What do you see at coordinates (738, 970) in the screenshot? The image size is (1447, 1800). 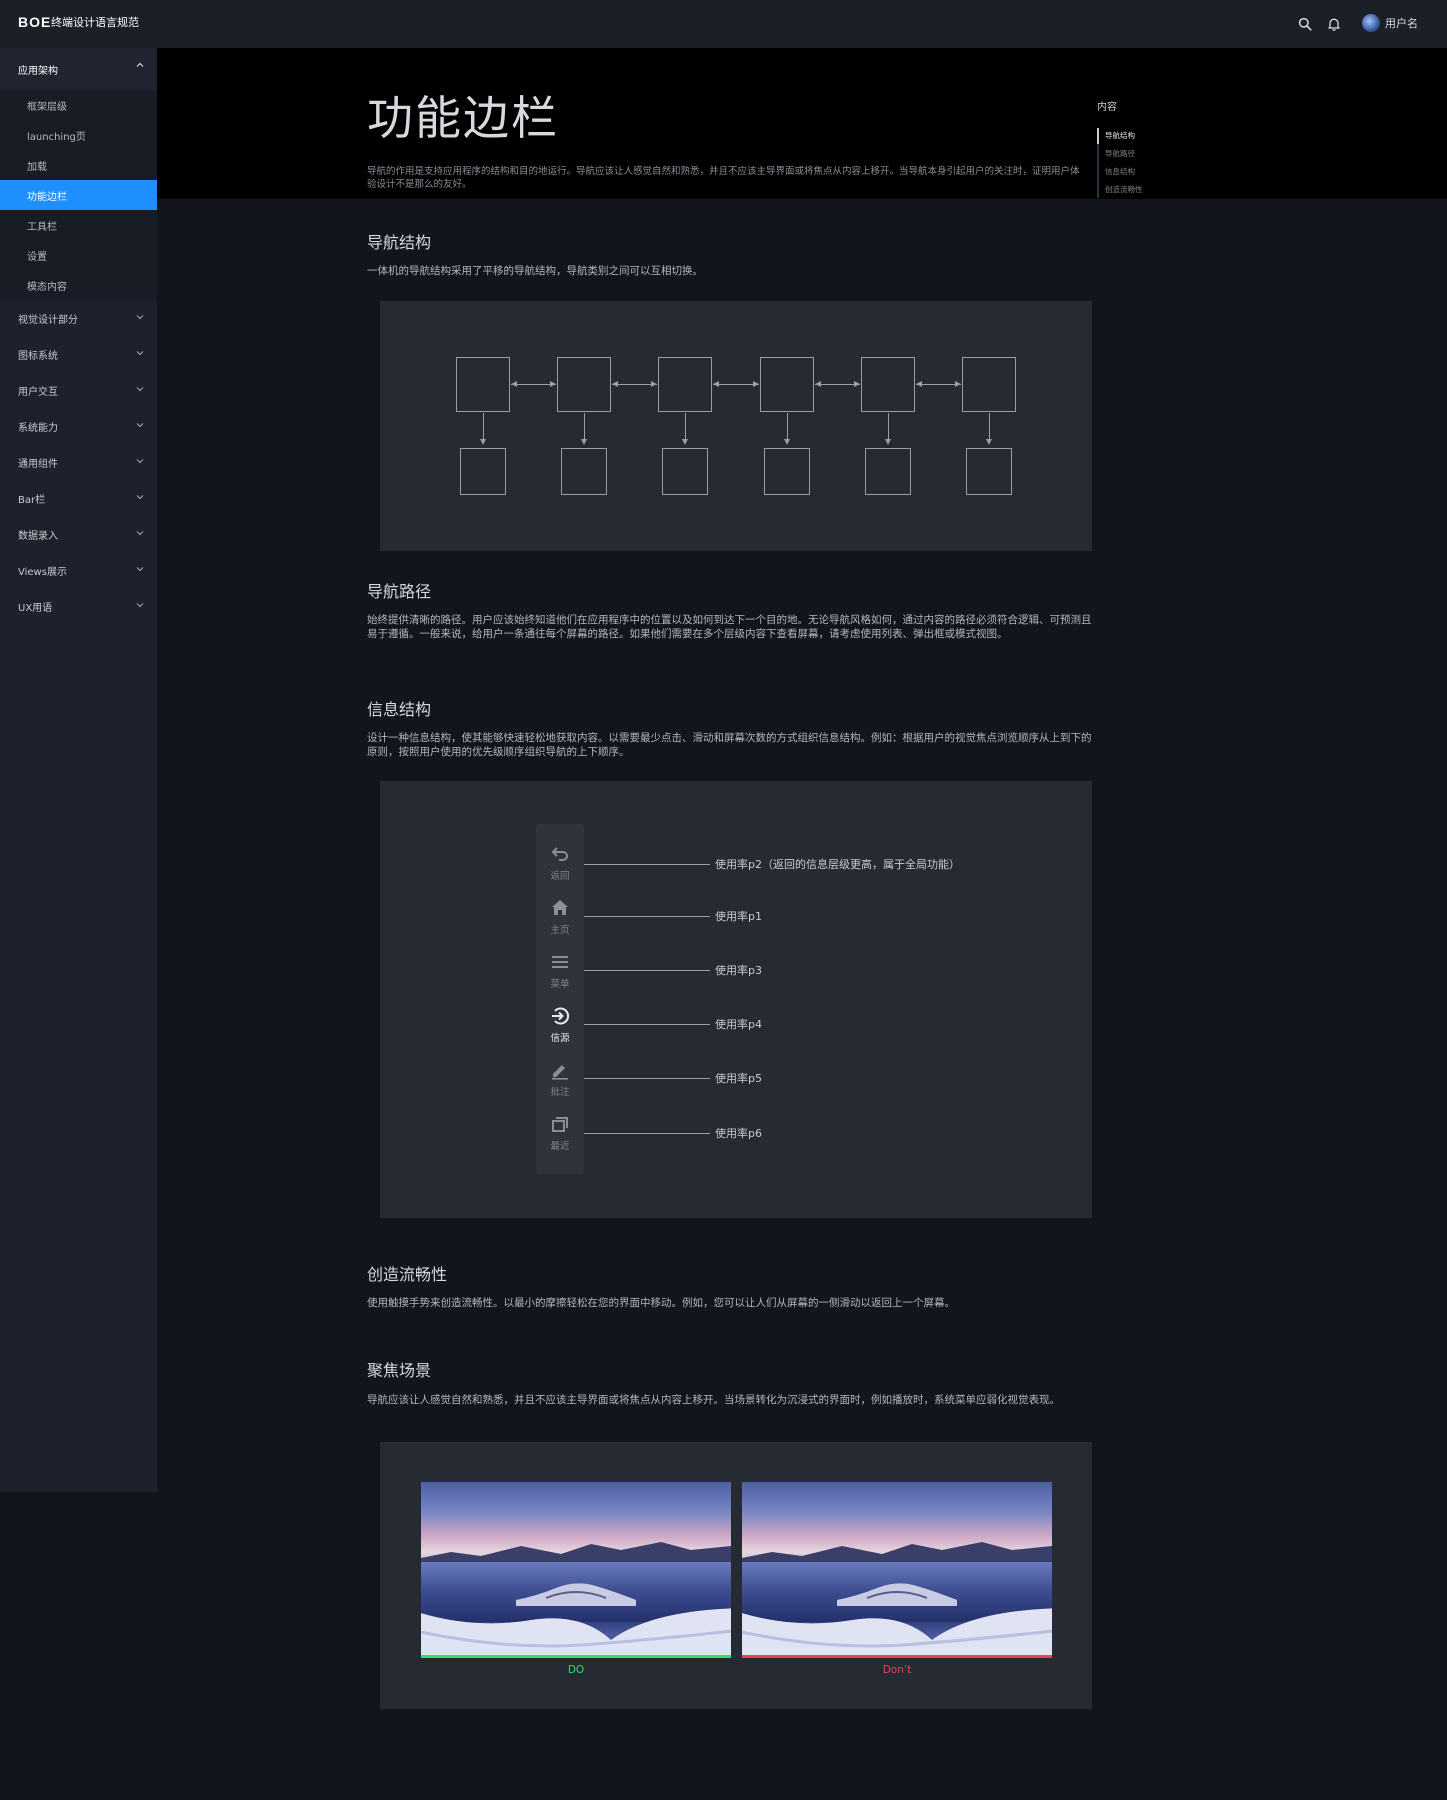 I see `usage-label-menu: 使用率p3` at bounding box center [738, 970].